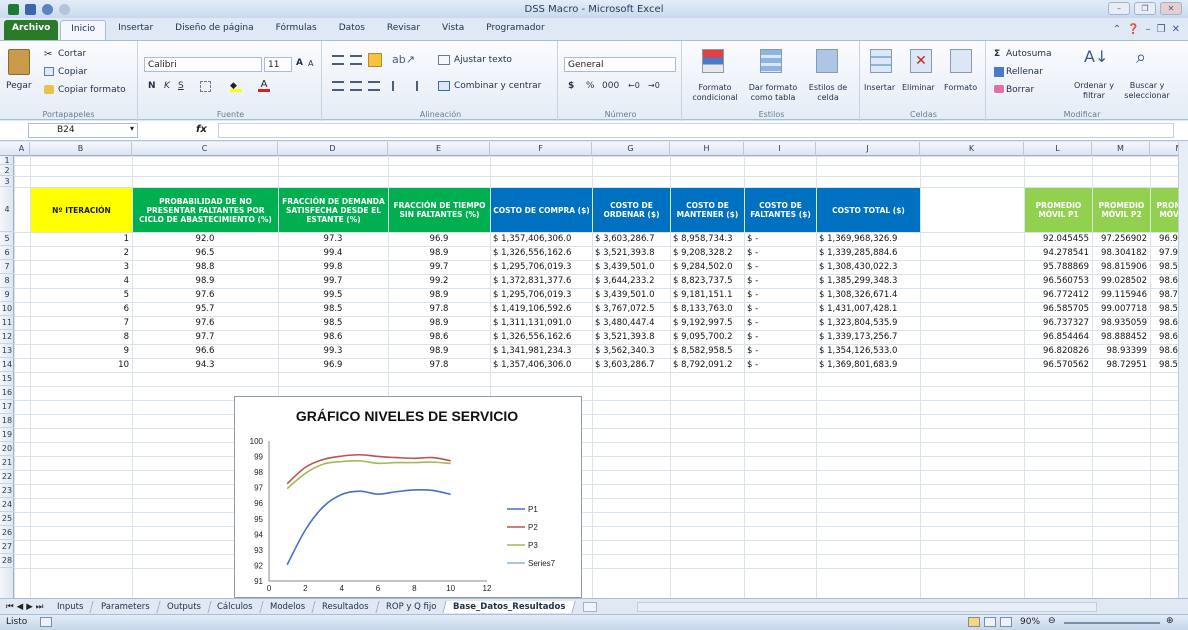 The width and height of the screenshot is (1188, 630). Describe the element at coordinates (19, 86) in the screenshot. I see `paste-button: Pegar` at that location.